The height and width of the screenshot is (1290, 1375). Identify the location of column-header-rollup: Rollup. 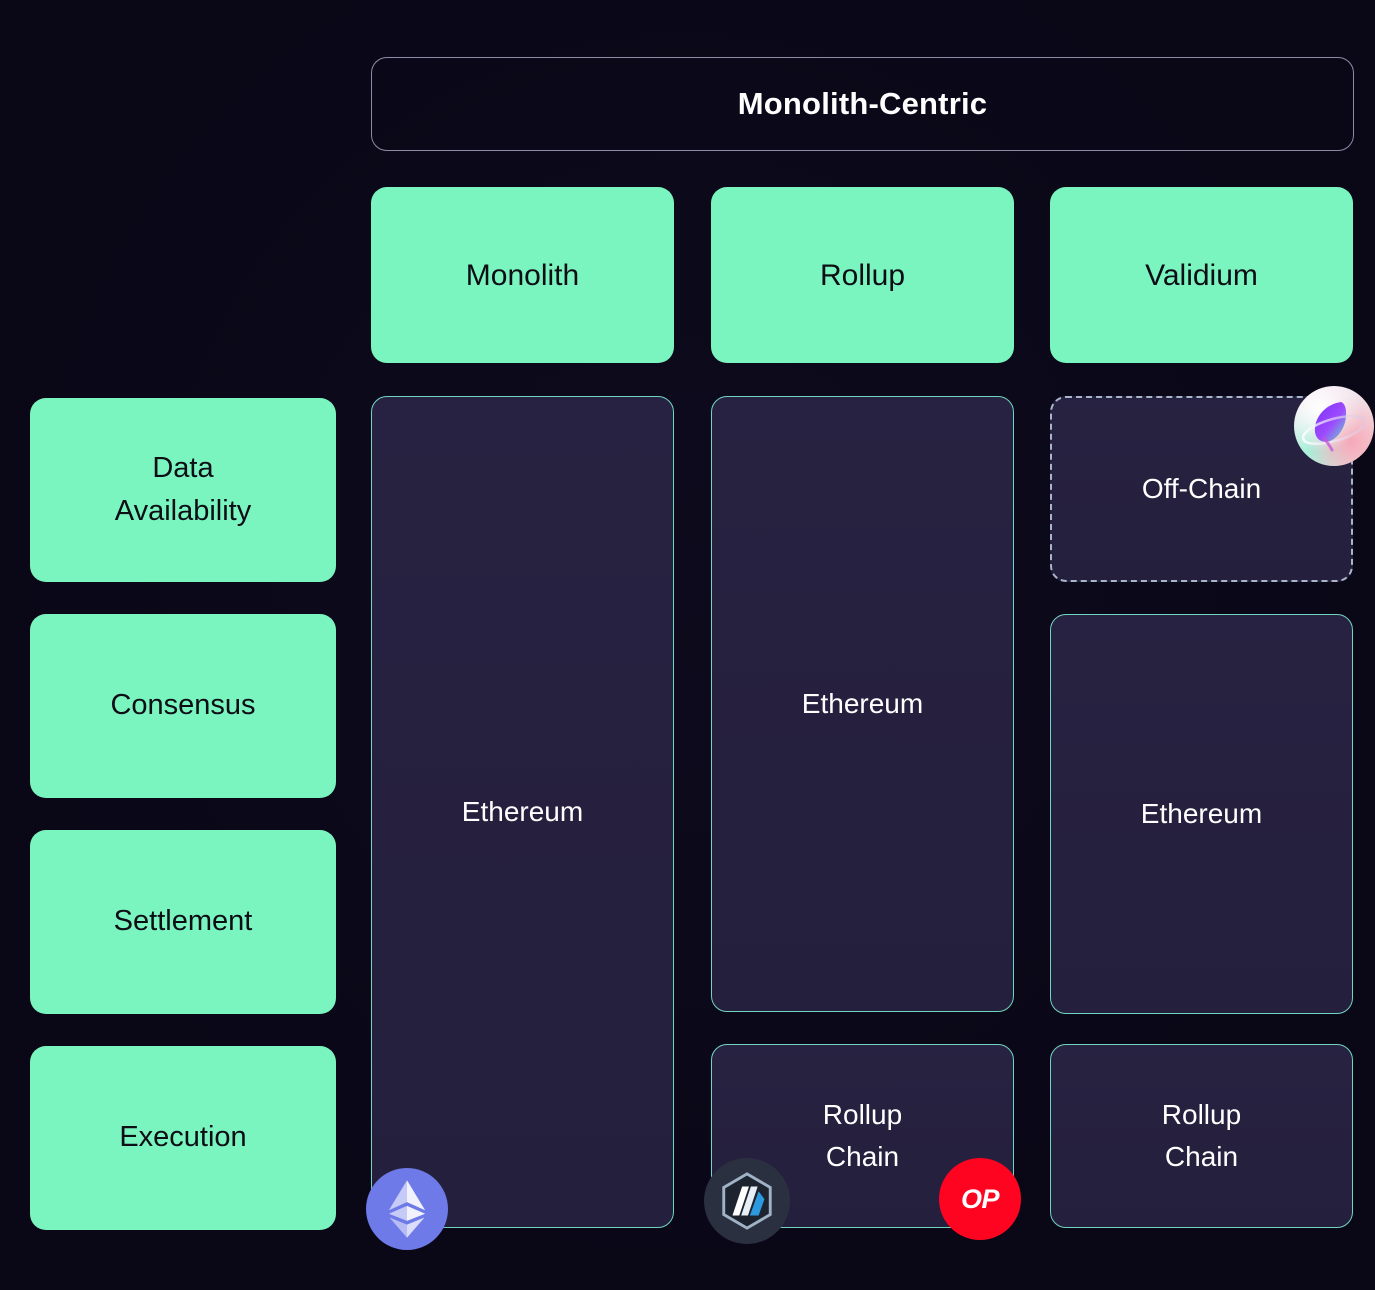
(862, 275).